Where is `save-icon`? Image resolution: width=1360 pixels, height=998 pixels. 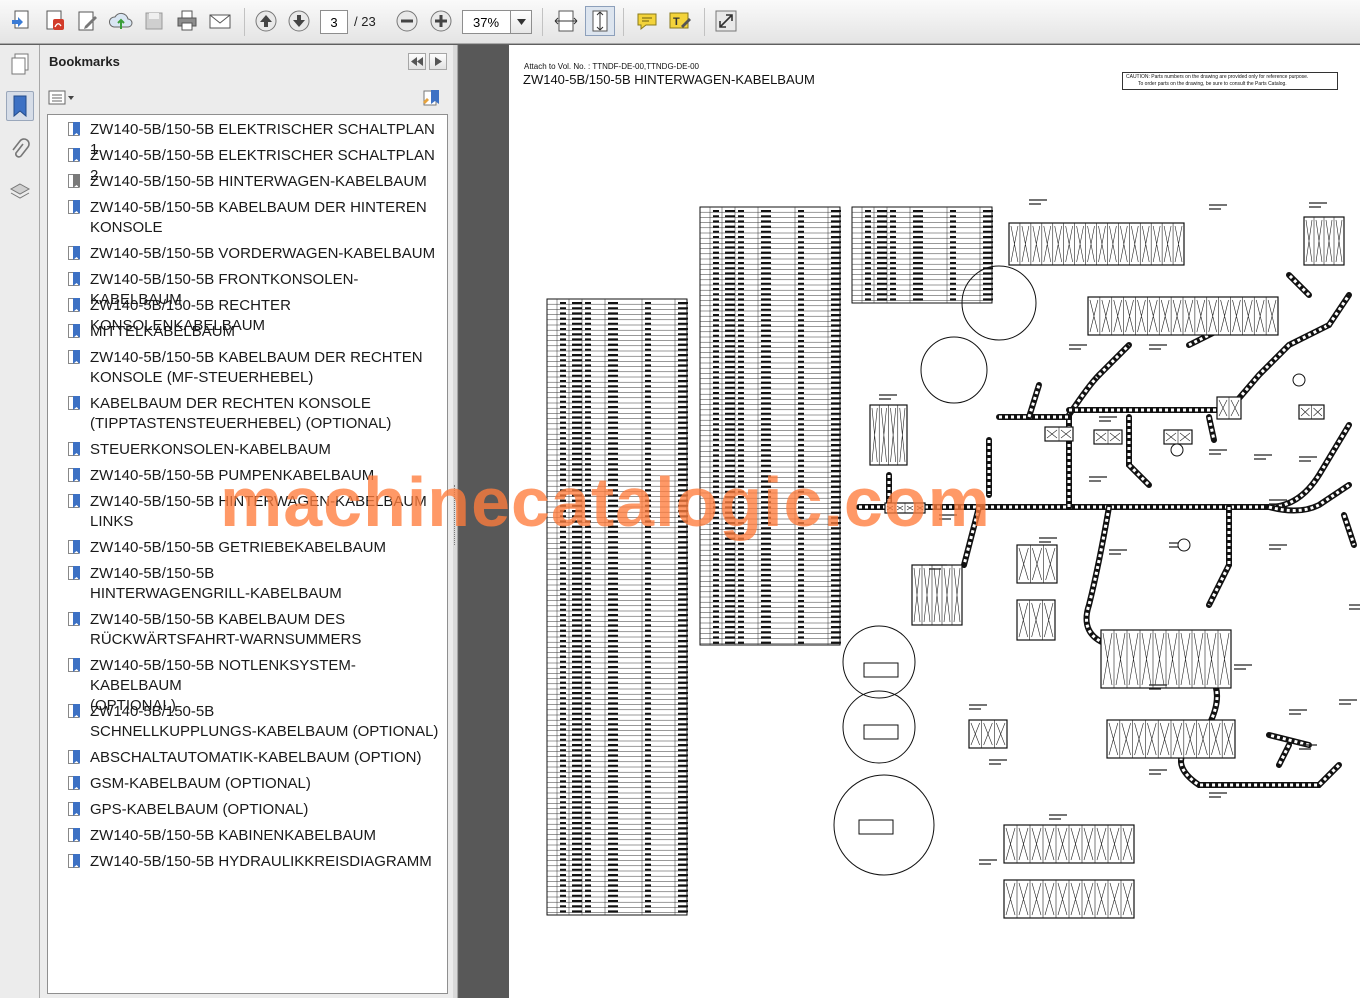 save-icon is located at coordinates (154, 21).